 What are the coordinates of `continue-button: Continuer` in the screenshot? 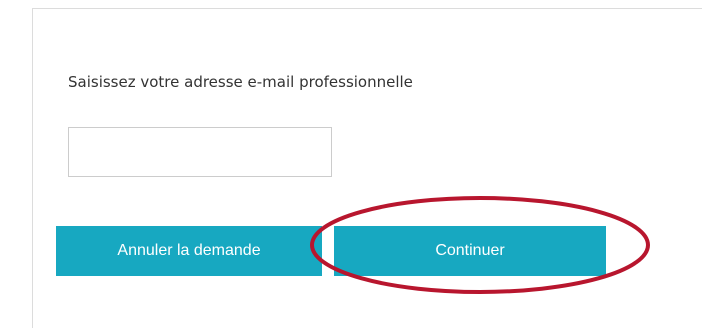 It's located at (470, 251).